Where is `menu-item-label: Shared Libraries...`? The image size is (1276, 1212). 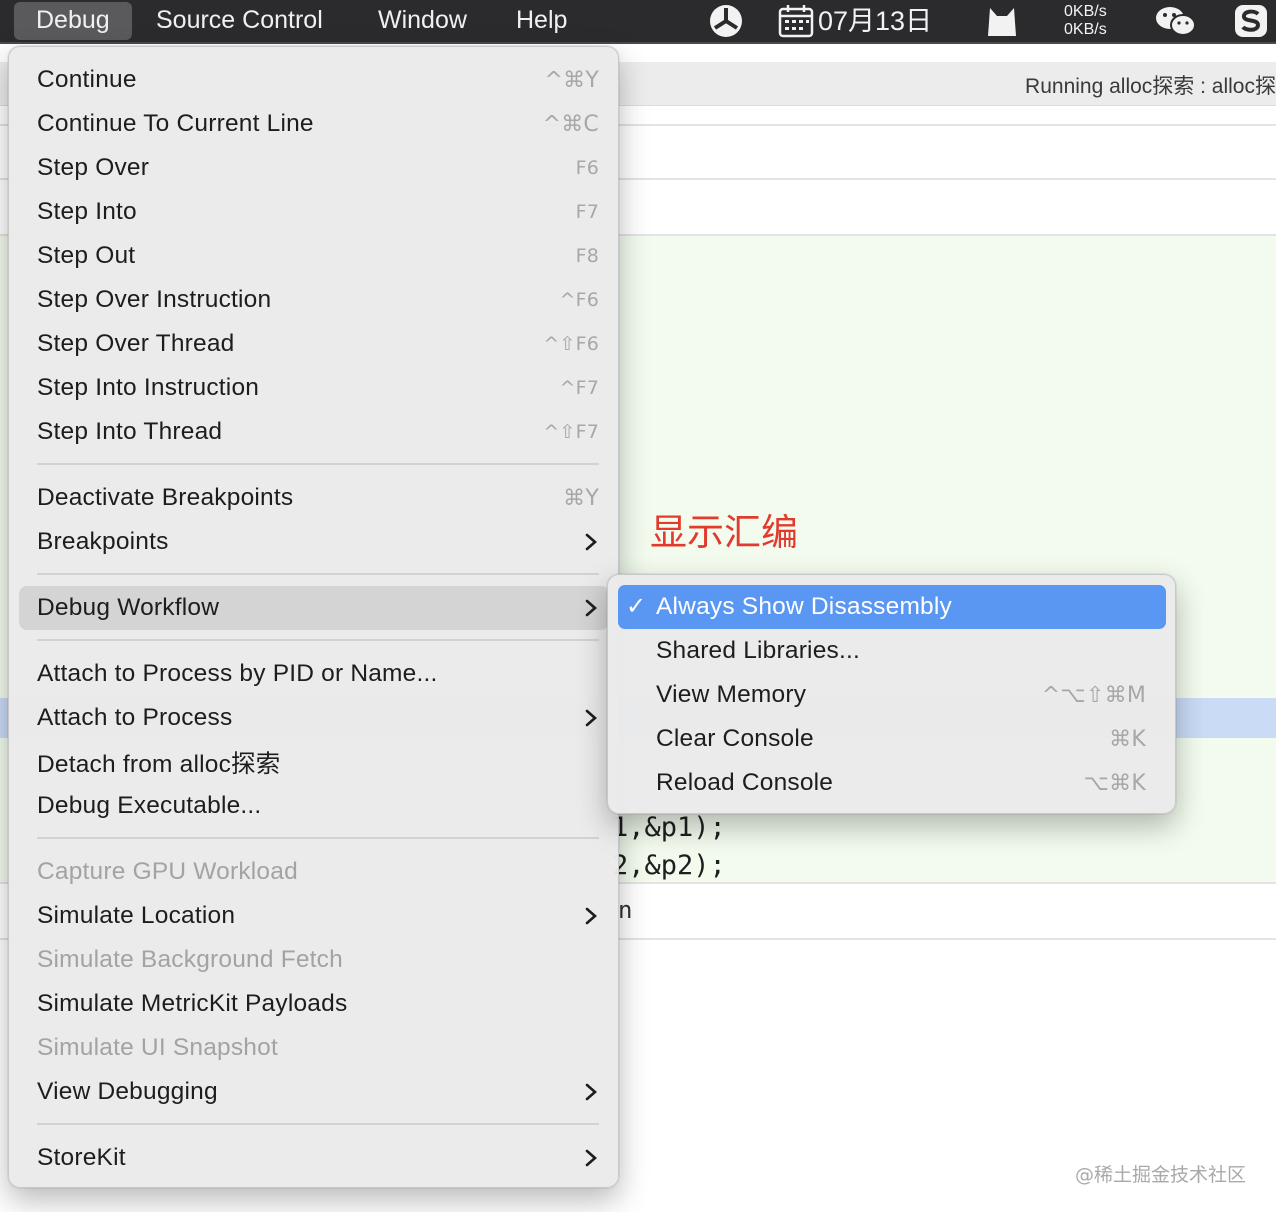
menu-item-label: Shared Libraries... is located at coordinates (758, 650).